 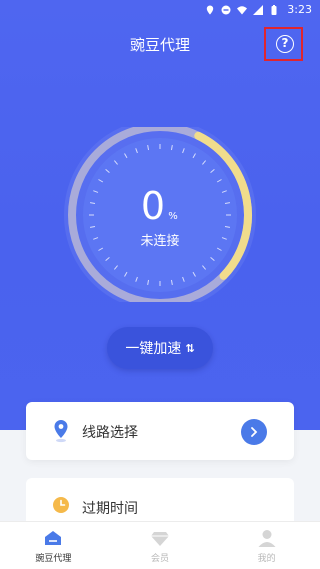 I want to click on status-time: 3:23, so click(x=299, y=9).